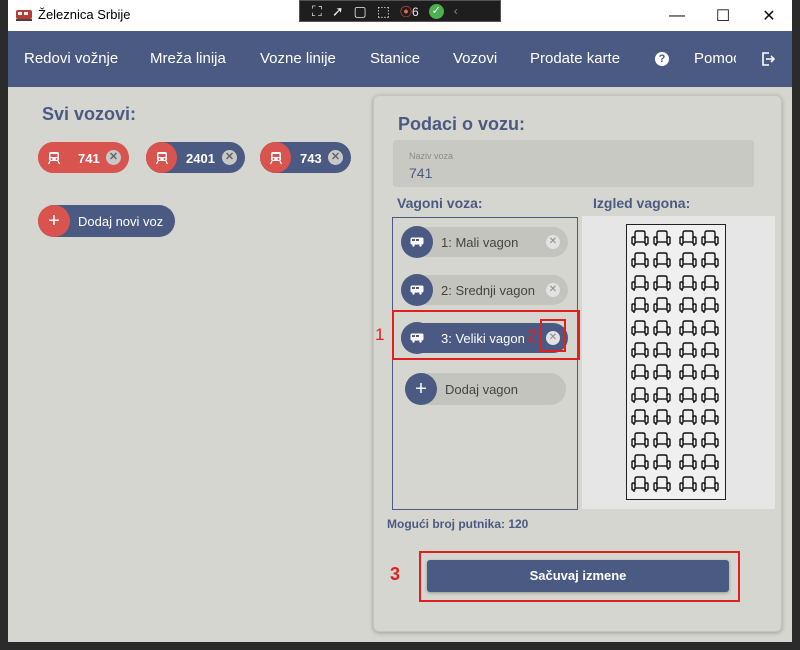  What do you see at coordinates (298, 58) in the screenshot?
I see `nav-vozne-linije: Vozne linije` at bounding box center [298, 58].